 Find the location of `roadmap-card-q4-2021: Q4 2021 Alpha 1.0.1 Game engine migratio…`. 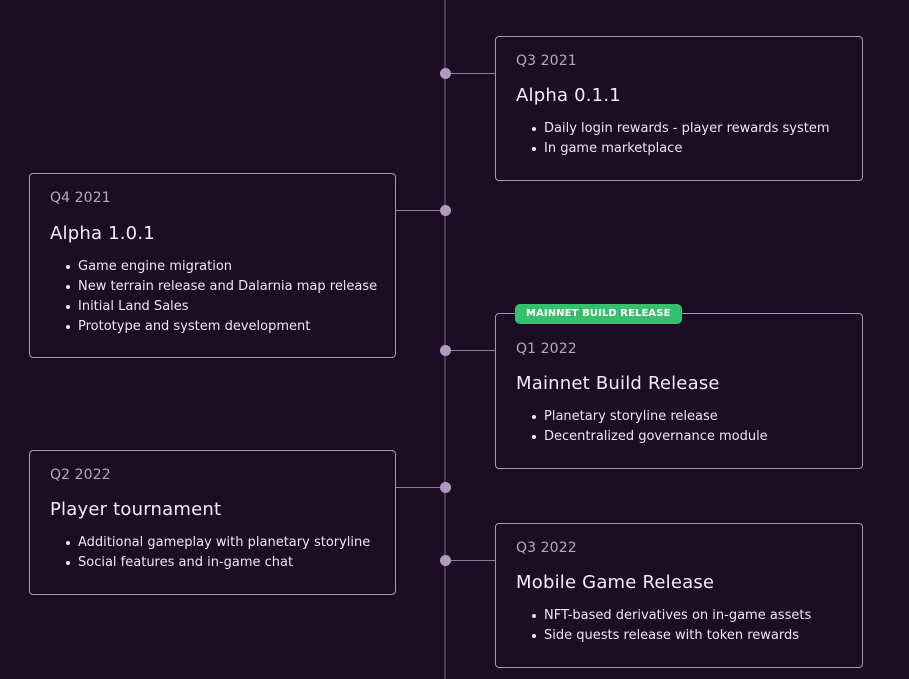

roadmap-card-q4-2021: Q4 2021 Alpha 1.0.1 Game engine migratio… is located at coordinates (212, 265).